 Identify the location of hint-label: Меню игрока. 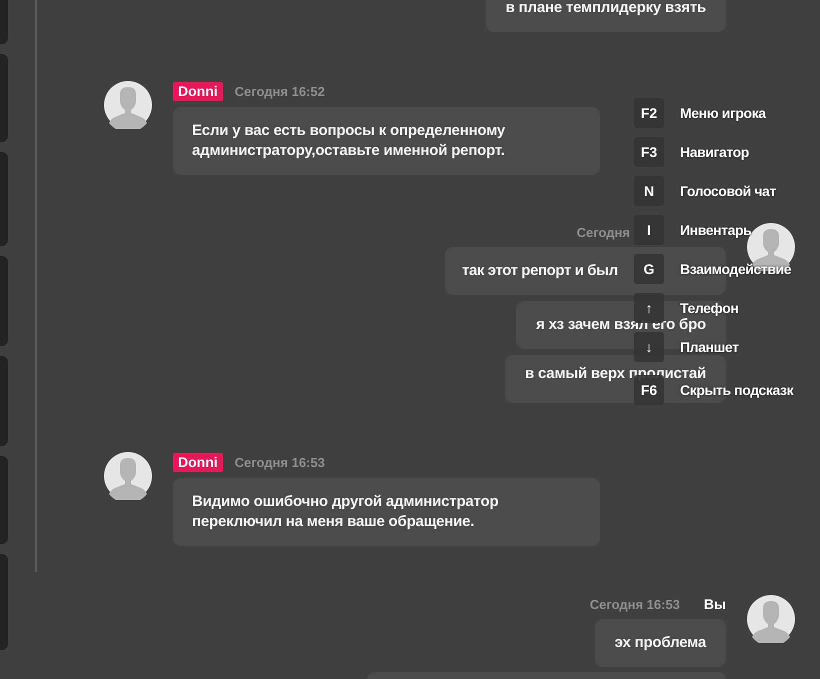
(723, 113).